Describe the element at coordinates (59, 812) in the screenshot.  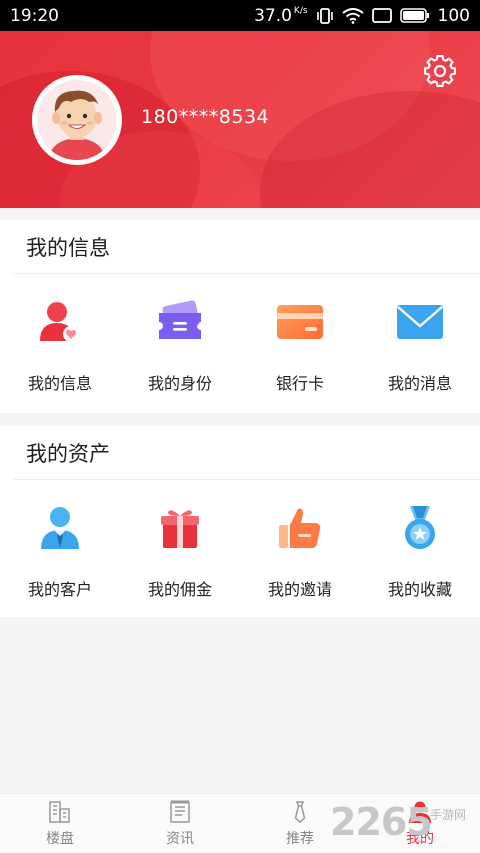
I see `building-icon` at that location.